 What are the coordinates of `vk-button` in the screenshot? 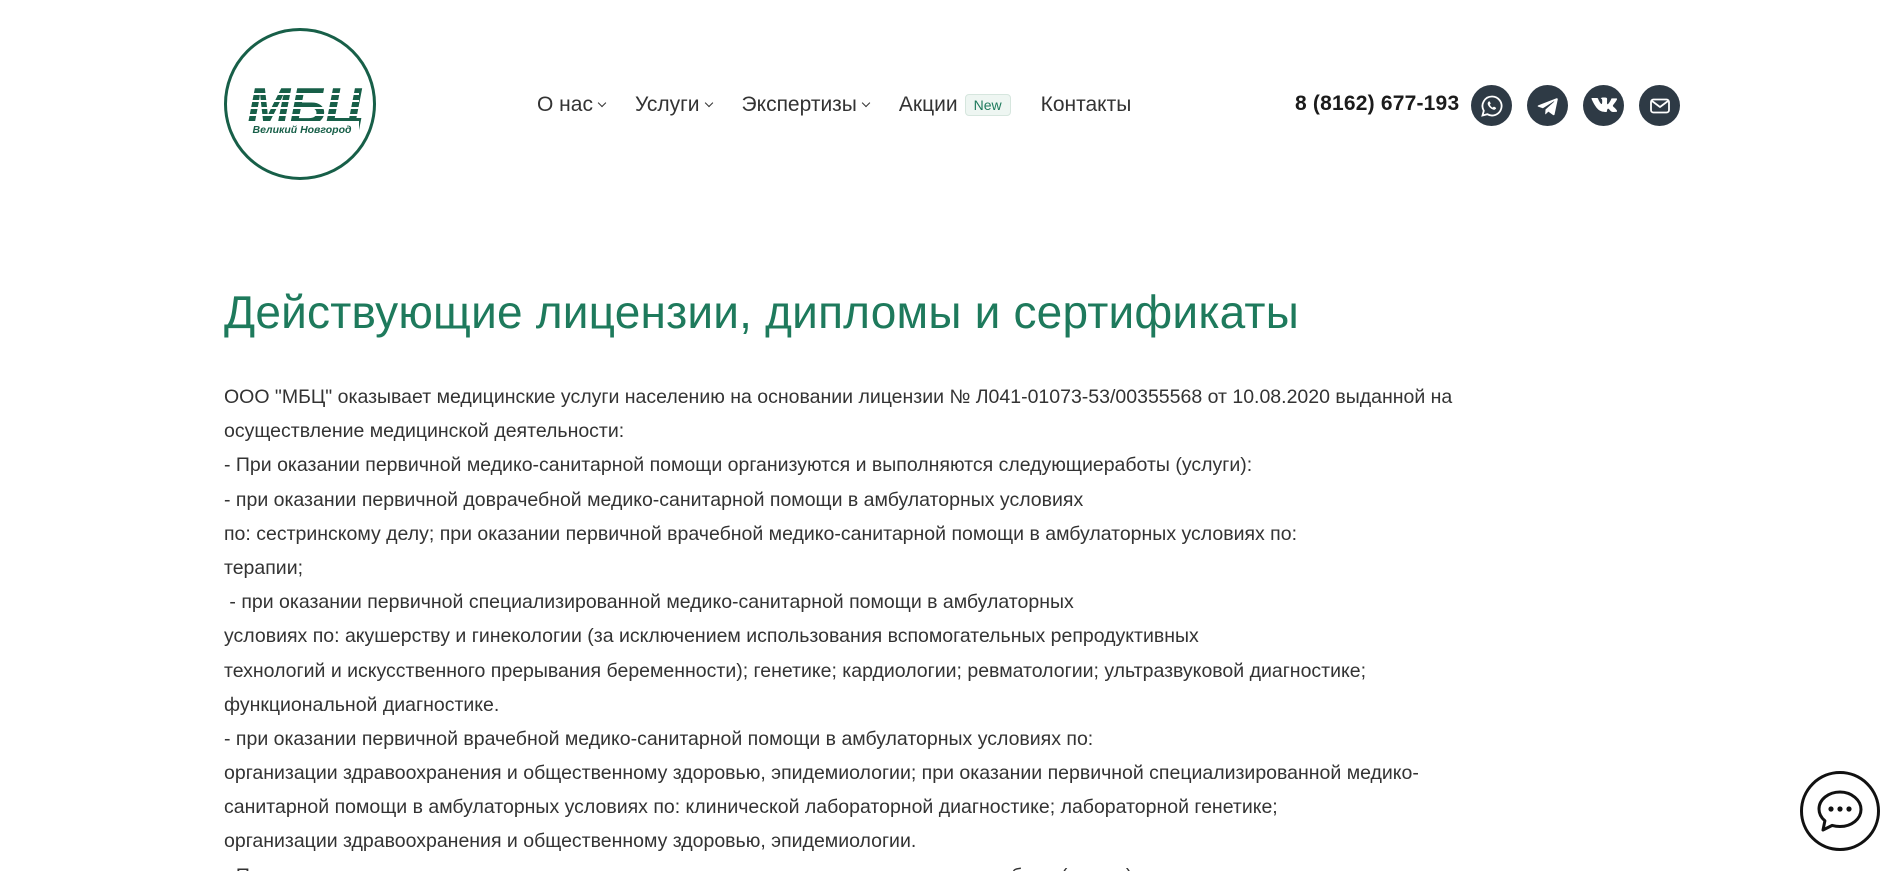 It's located at (1603, 105).